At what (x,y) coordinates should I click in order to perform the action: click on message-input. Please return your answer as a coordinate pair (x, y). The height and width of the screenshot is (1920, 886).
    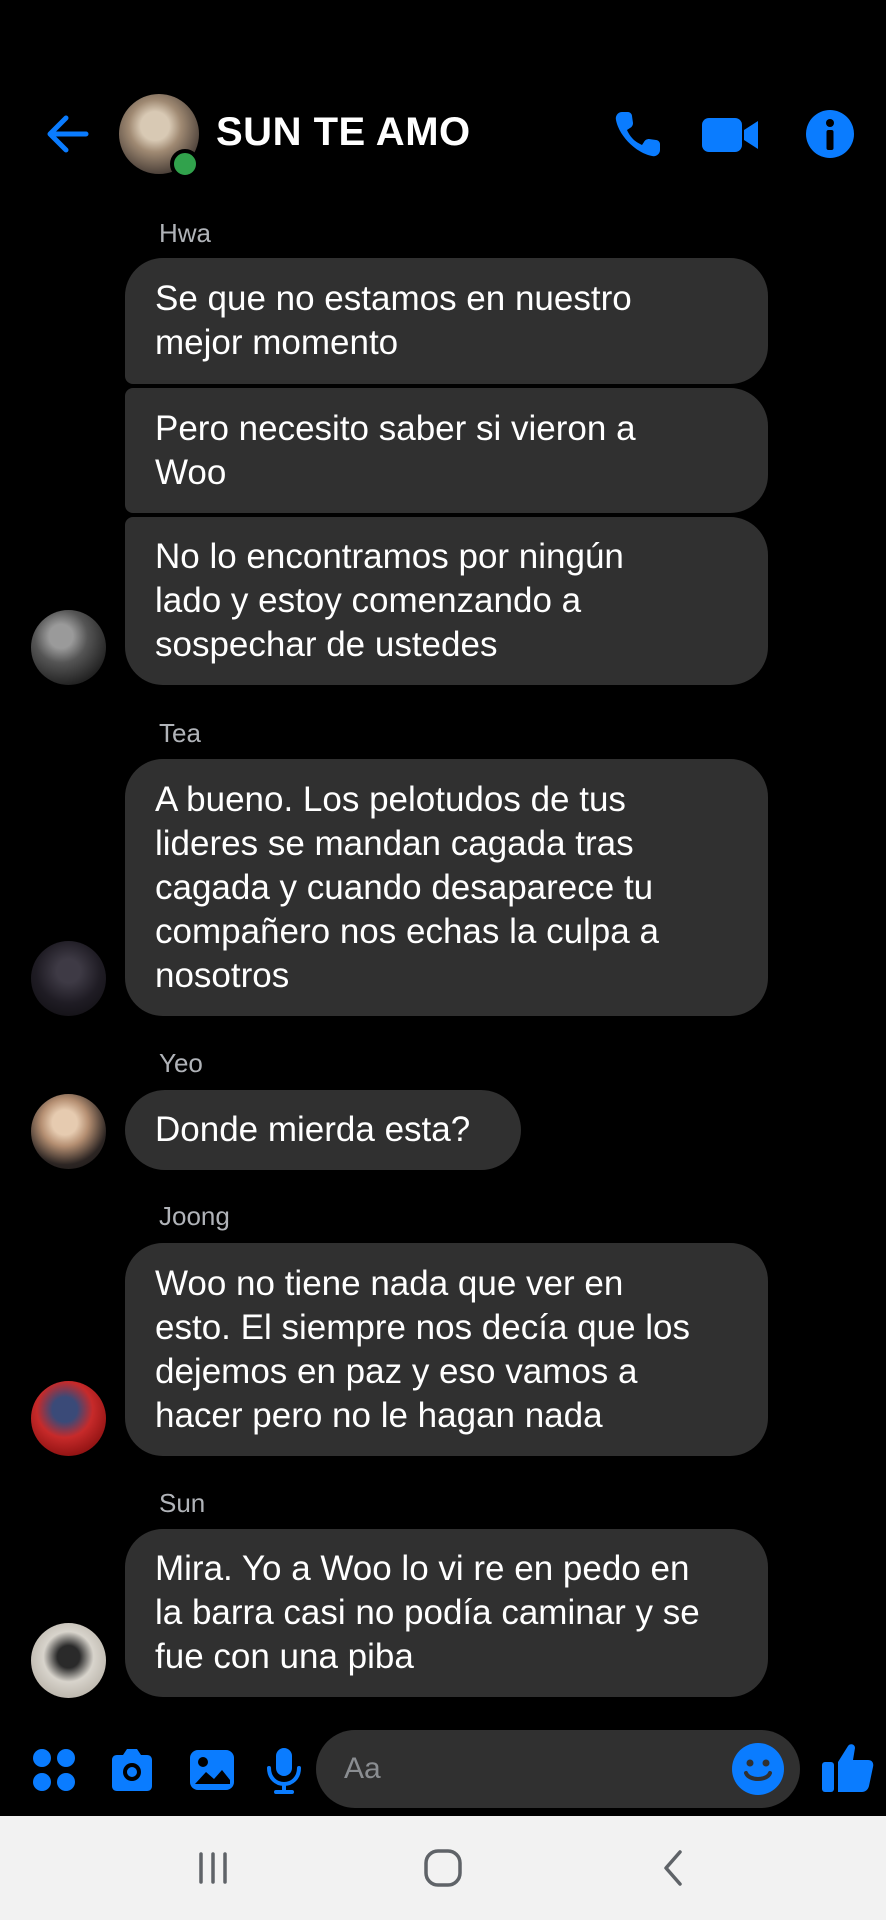
    Looking at the image, I should click on (558, 1769).